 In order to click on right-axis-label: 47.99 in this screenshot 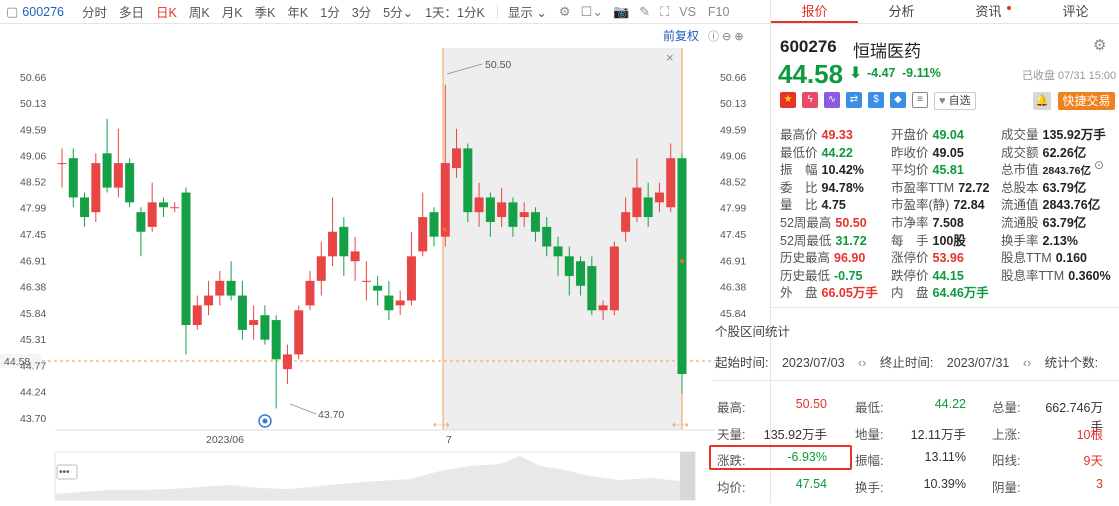, I will do `click(733, 209)`.